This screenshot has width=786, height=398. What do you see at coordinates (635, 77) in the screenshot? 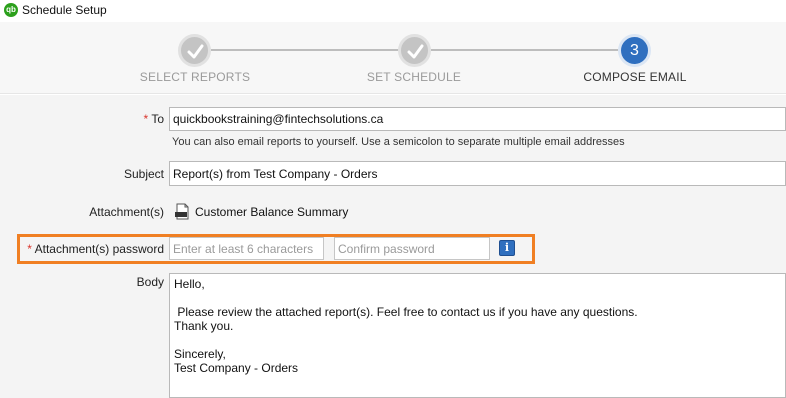
I see `step-3-label: COMPOSE EMAIL` at bounding box center [635, 77].